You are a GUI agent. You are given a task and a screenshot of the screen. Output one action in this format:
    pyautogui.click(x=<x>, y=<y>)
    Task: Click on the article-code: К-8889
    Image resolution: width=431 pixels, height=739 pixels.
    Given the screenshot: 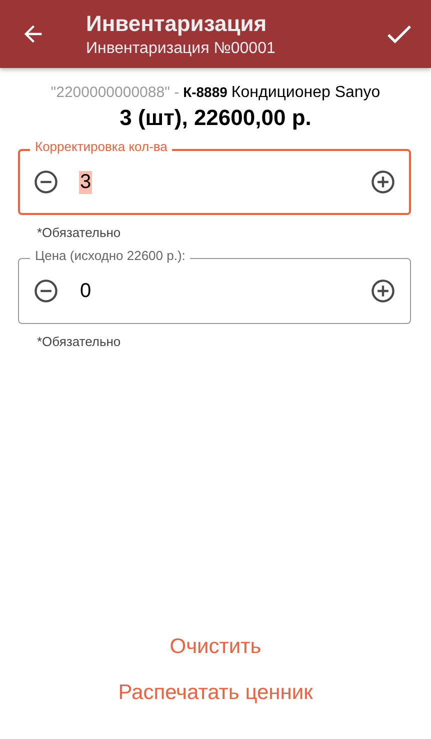 What is the action you would take?
    pyautogui.click(x=205, y=92)
    